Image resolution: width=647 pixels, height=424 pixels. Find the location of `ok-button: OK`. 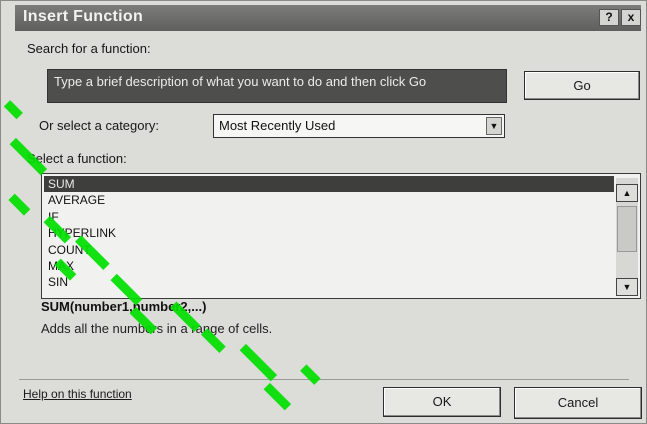

ok-button: OK is located at coordinates (442, 402).